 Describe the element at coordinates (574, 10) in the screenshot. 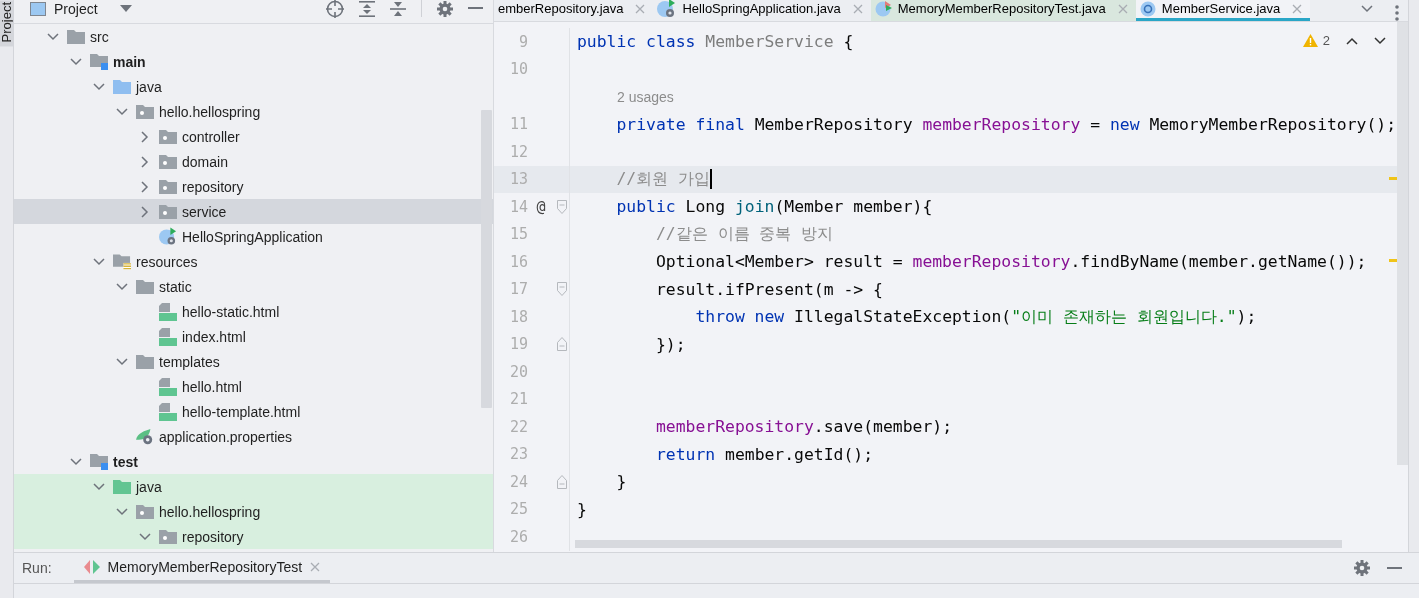

I see `editor-tab: emberRepository.java` at that location.